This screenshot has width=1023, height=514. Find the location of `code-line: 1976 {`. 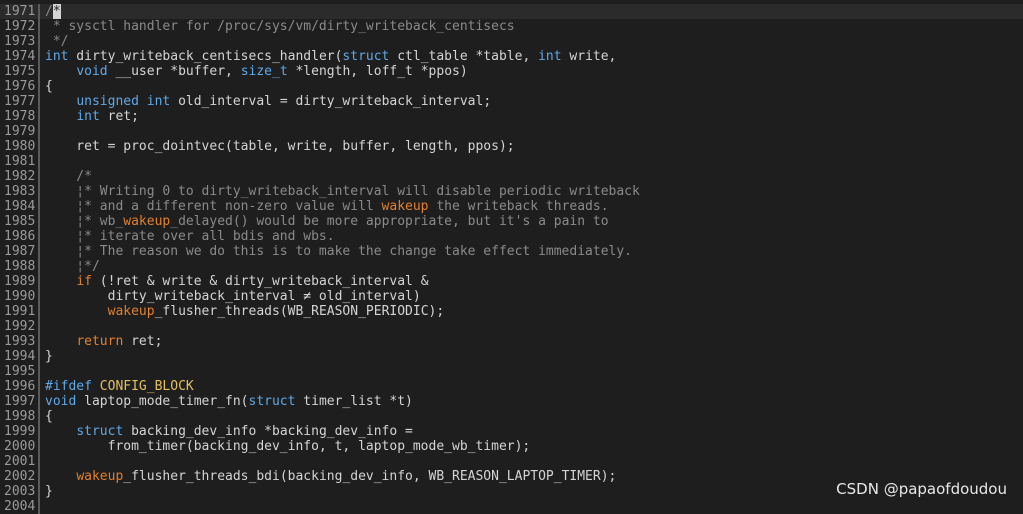

code-line: 1976 { is located at coordinates (511, 86).